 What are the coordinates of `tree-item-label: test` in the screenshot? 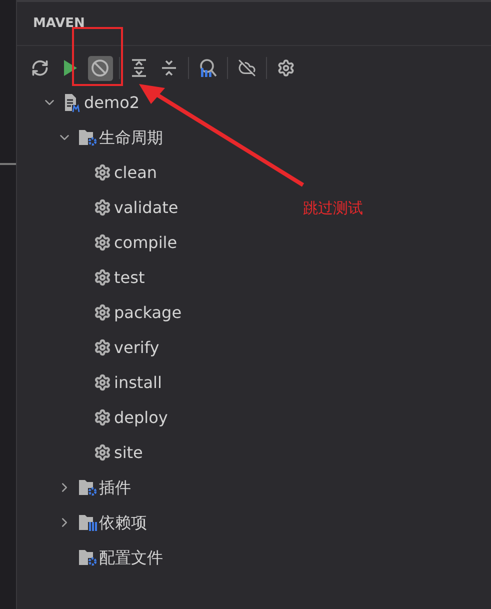 It's located at (129, 278).